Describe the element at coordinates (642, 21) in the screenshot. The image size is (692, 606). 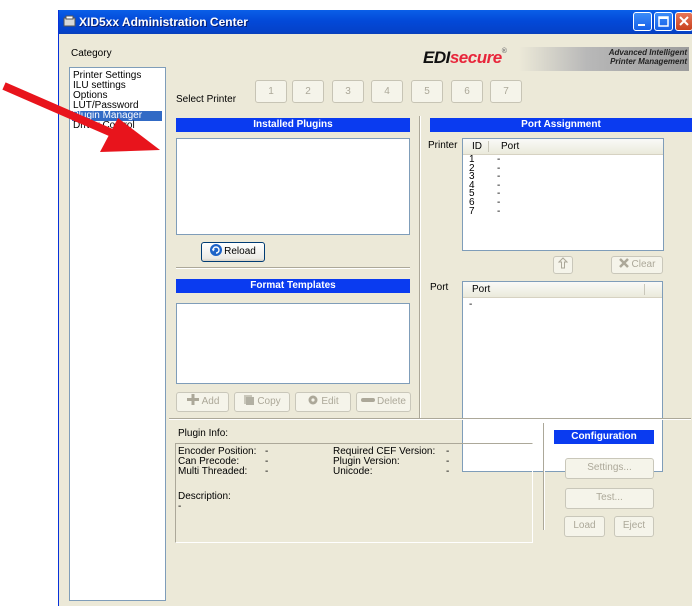
I see `minimize-button` at that location.